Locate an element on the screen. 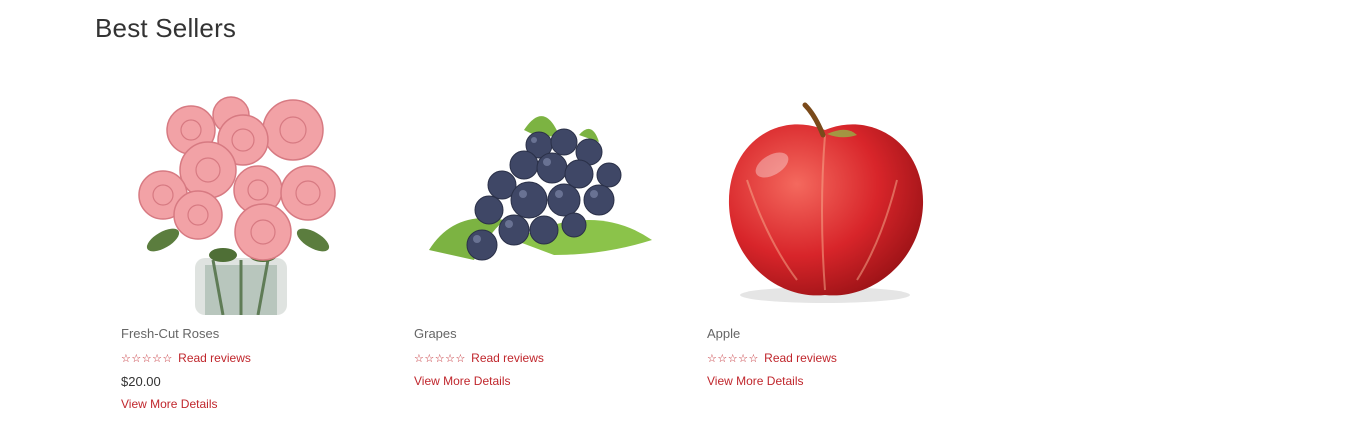 This screenshot has width=1363, height=427. product-image-grapes is located at coordinates (539, 202).